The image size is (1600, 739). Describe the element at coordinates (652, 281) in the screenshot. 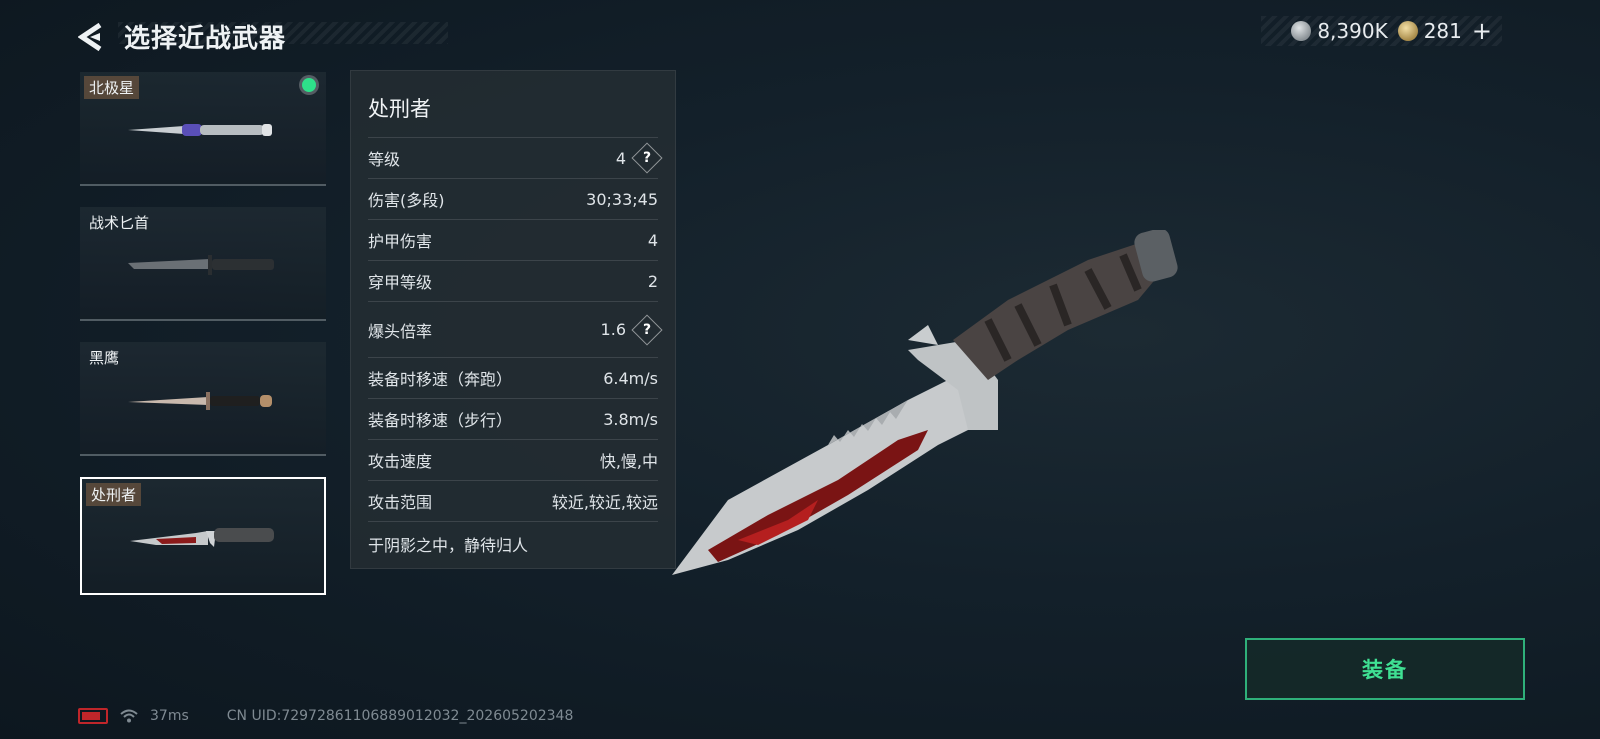

I see `stat-value: 2` at that location.